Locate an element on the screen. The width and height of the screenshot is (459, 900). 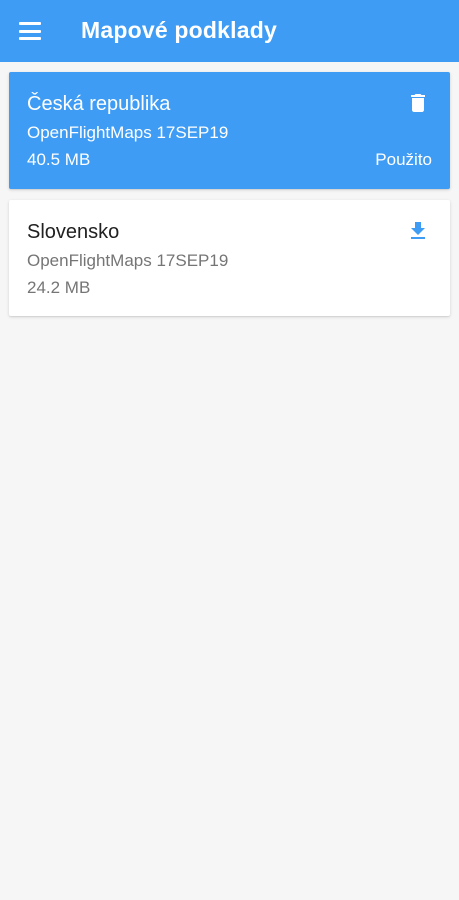
menu-button is located at coordinates (31, 31).